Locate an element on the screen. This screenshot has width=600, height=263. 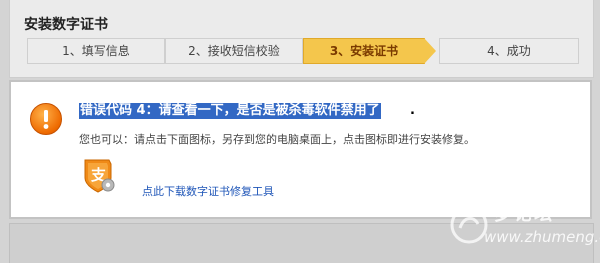
watermark-url: www.zhumeng.org is located at coordinates (542, 237).